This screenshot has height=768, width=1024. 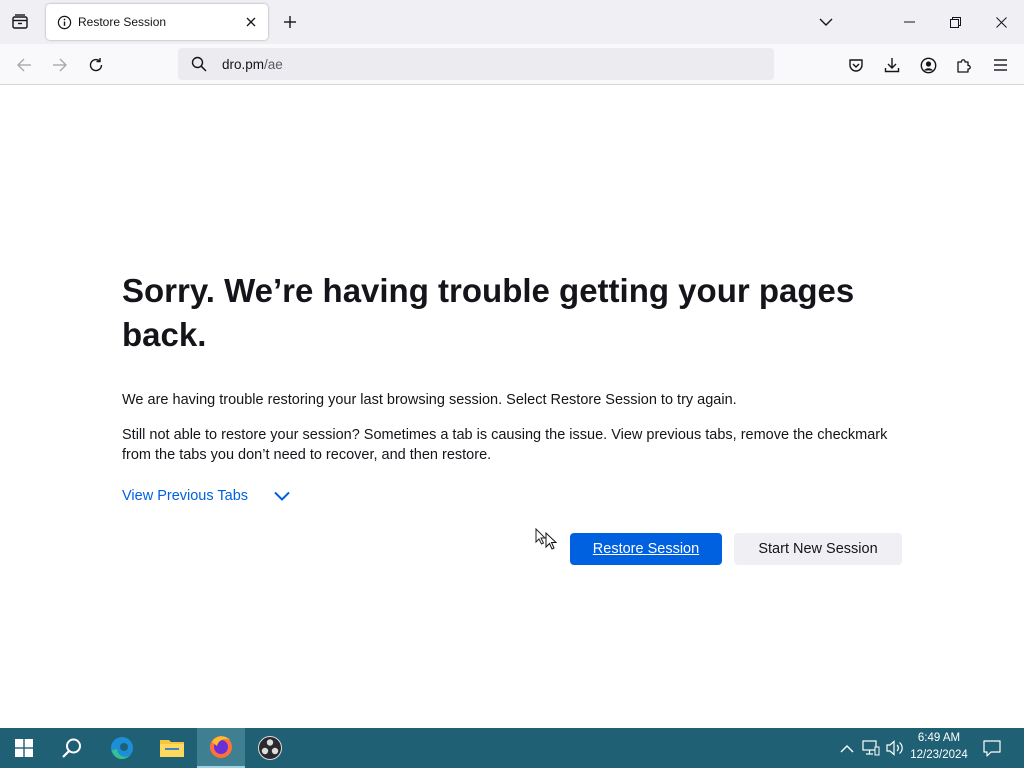 What do you see at coordinates (64, 22) in the screenshot?
I see `info-icon` at bounding box center [64, 22].